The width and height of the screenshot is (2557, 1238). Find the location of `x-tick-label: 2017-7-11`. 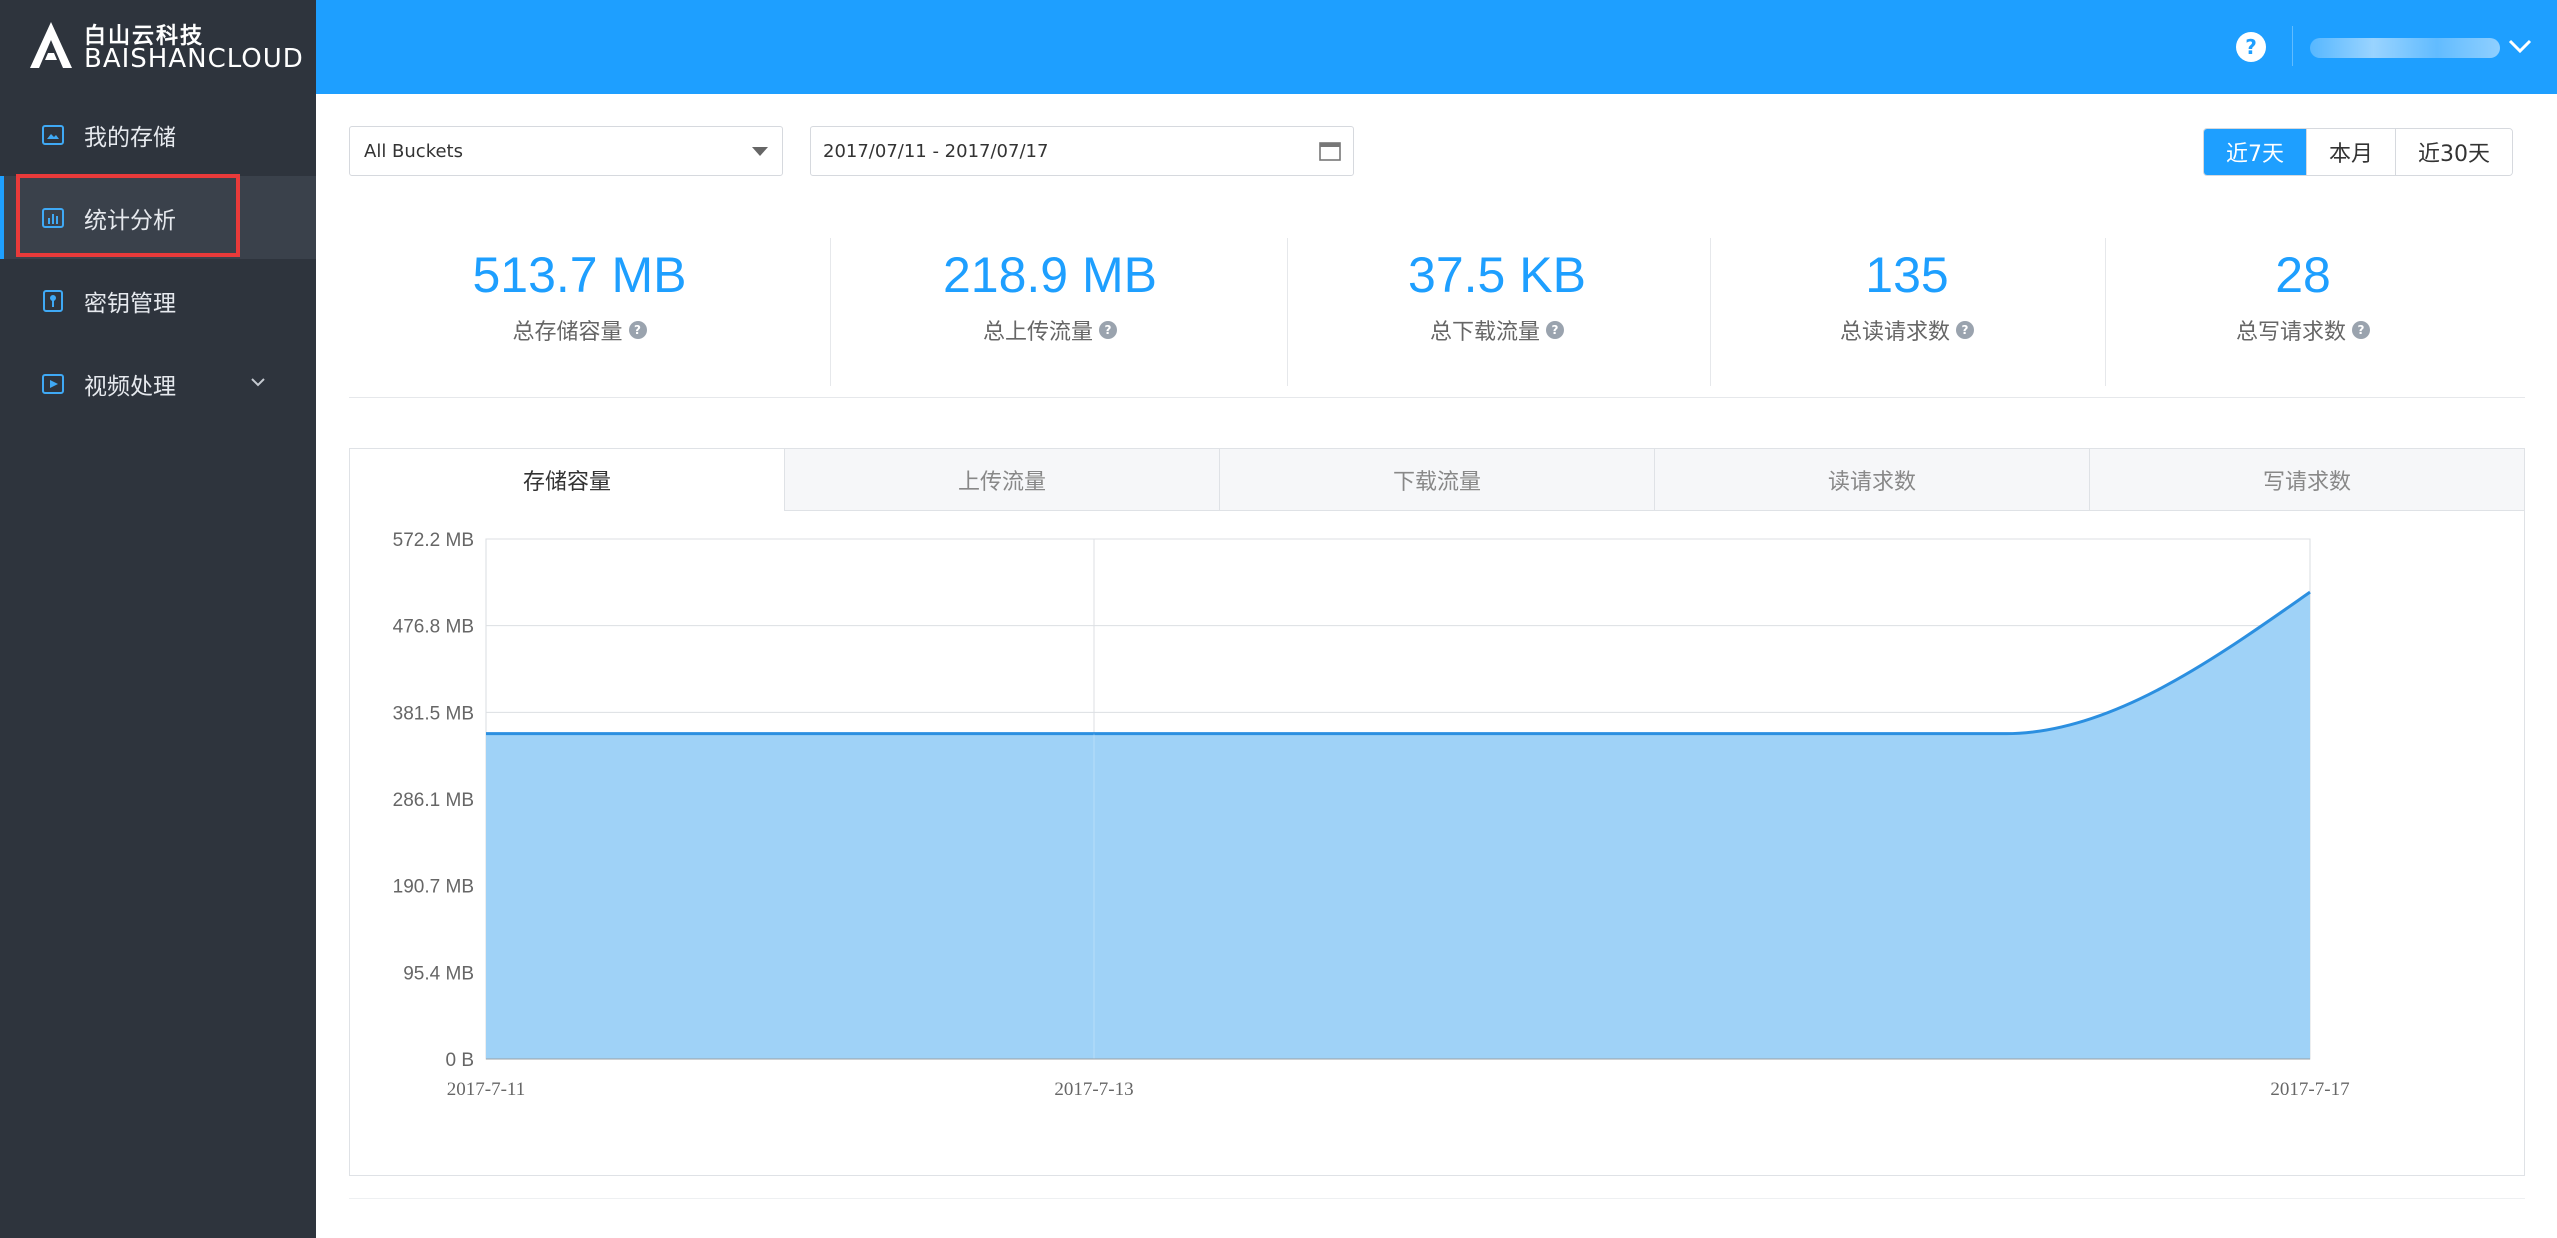

x-tick-label: 2017-7-11 is located at coordinates (486, 1089).